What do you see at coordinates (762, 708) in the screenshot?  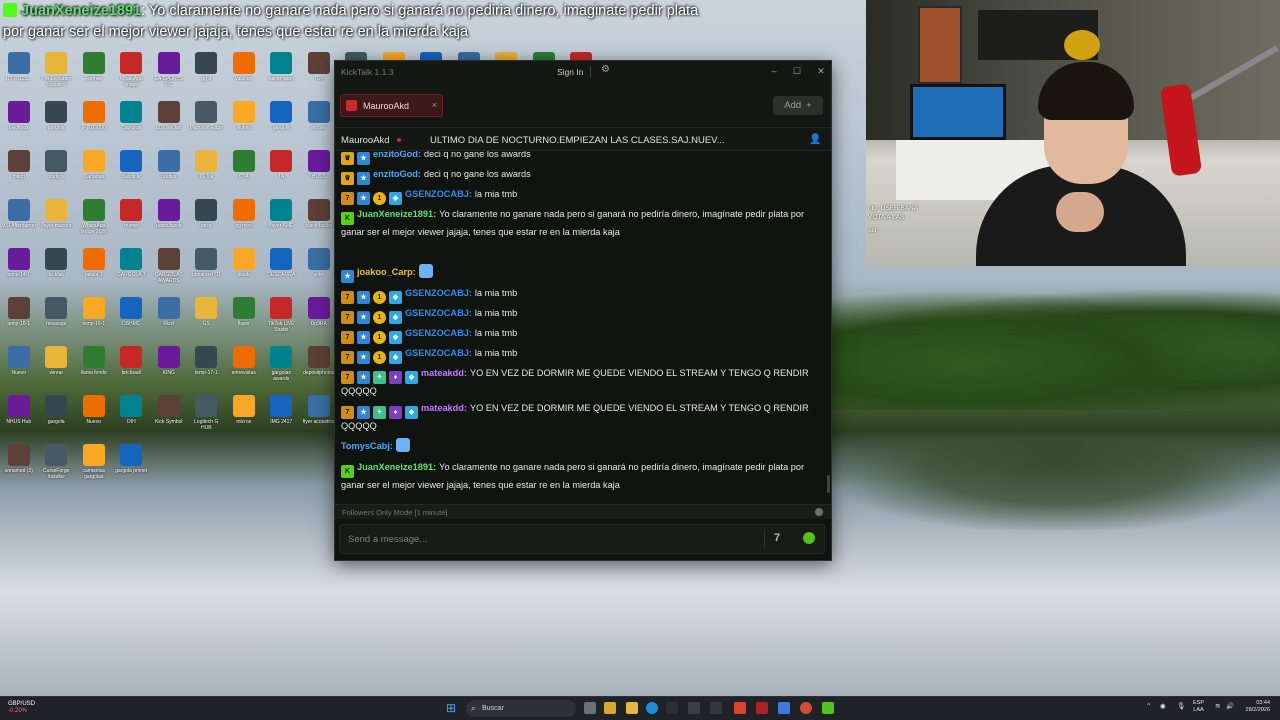 I see `recording-app-icon` at bounding box center [762, 708].